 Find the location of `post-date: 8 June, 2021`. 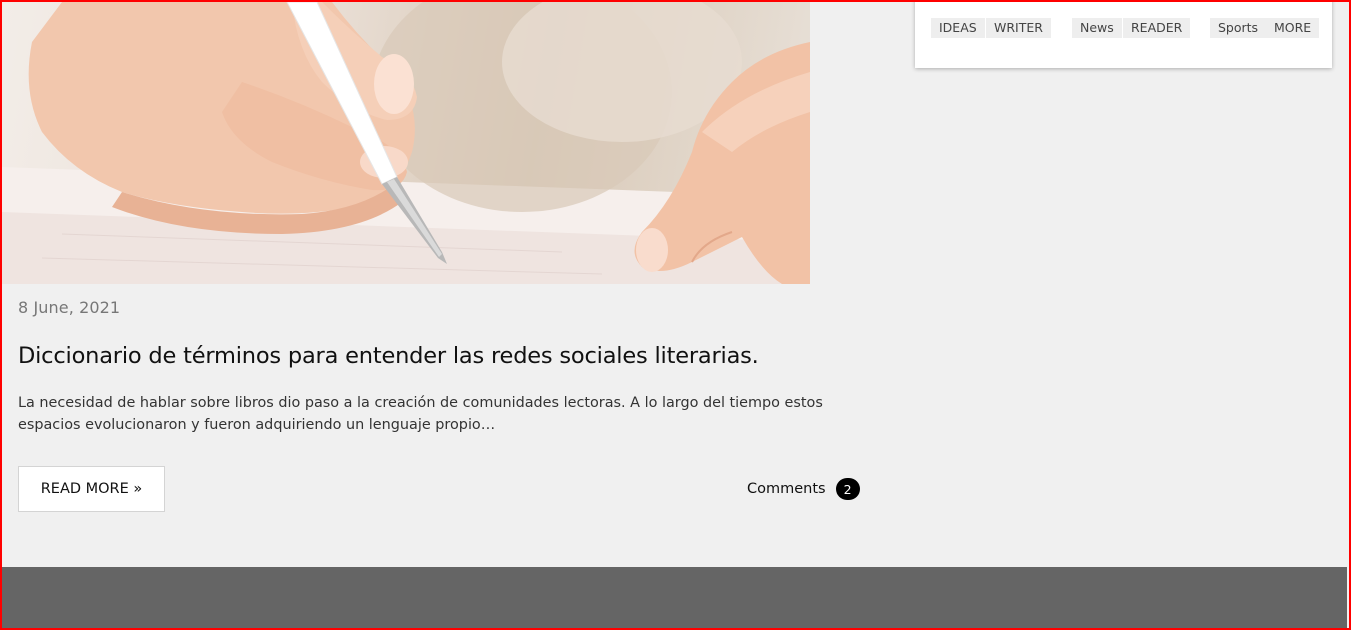

post-date: 8 June, 2021 is located at coordinates (69, 307).